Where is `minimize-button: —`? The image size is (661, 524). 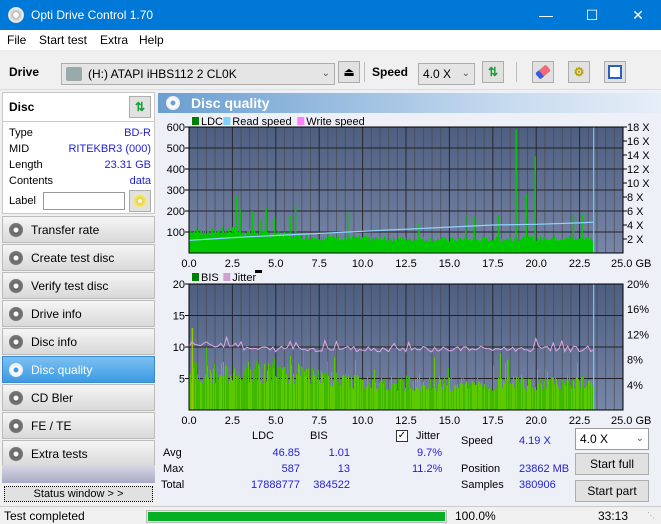
minimize-button: — is located at coordinates (546, 15).